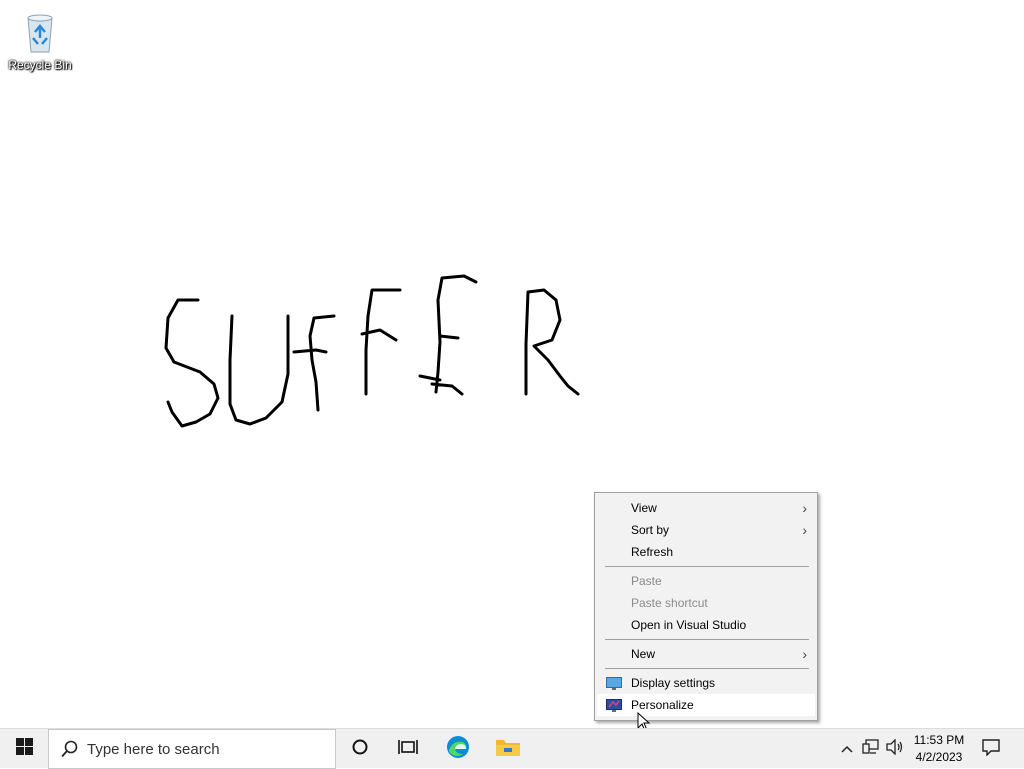  I want to click on menu-item-label: Open in Visual Studio, so click(689, 625).